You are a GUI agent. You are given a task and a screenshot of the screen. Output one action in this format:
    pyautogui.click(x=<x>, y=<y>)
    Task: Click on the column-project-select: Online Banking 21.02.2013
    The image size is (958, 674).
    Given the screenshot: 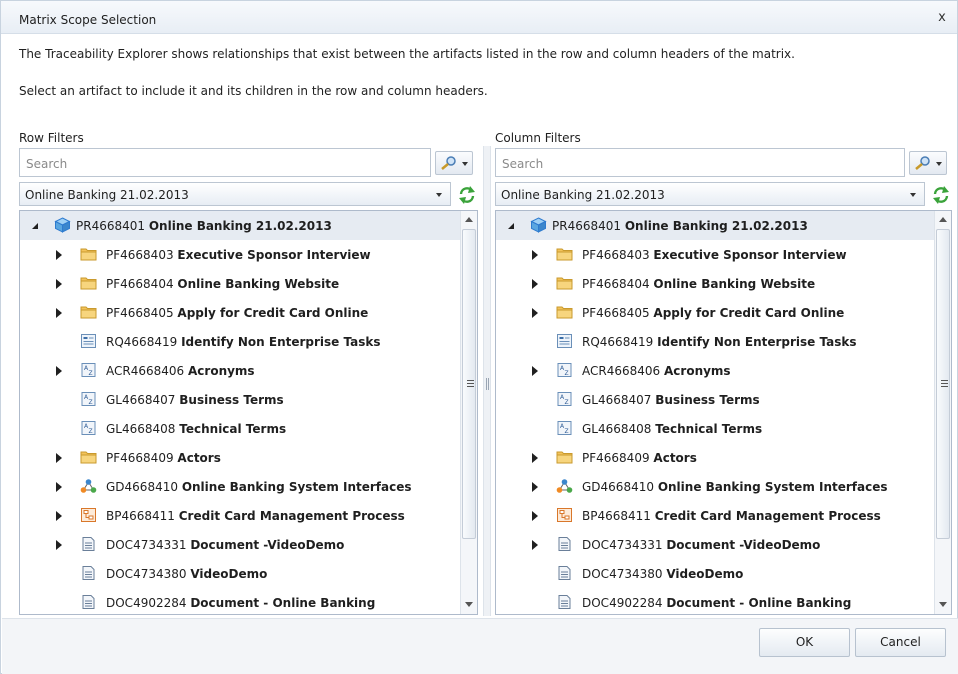 What is the action you would take?
    pyautogui.click(x=710, y=194)
    